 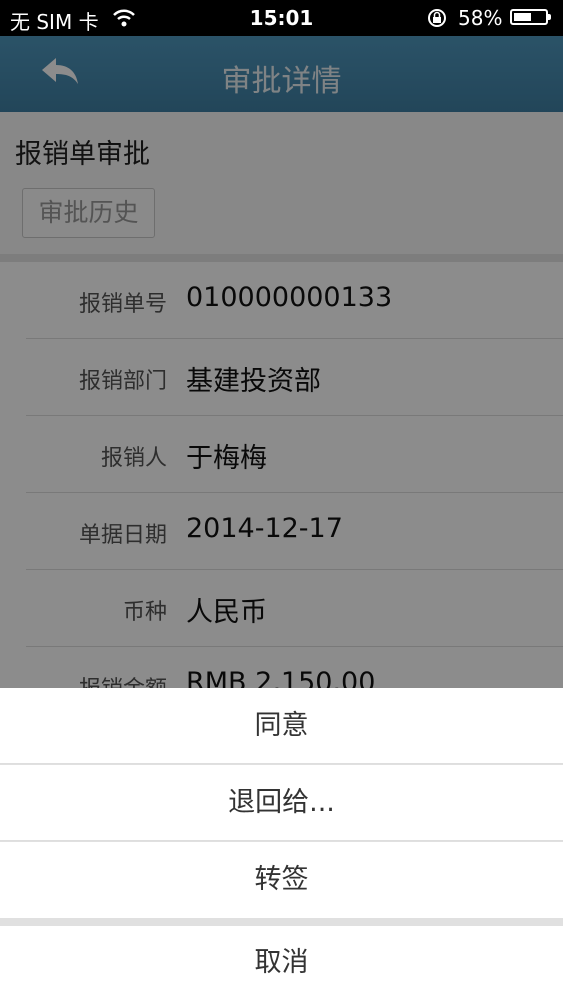 I want to click on battery-icon, so click(x=530, y=17).